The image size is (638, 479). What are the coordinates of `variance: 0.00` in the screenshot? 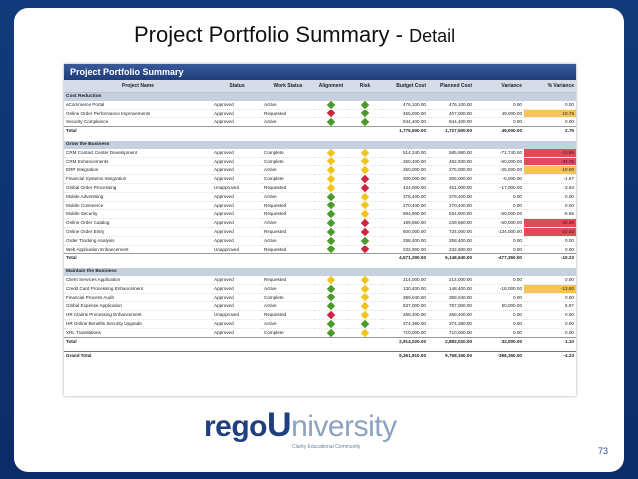 It's located at (499, 197).